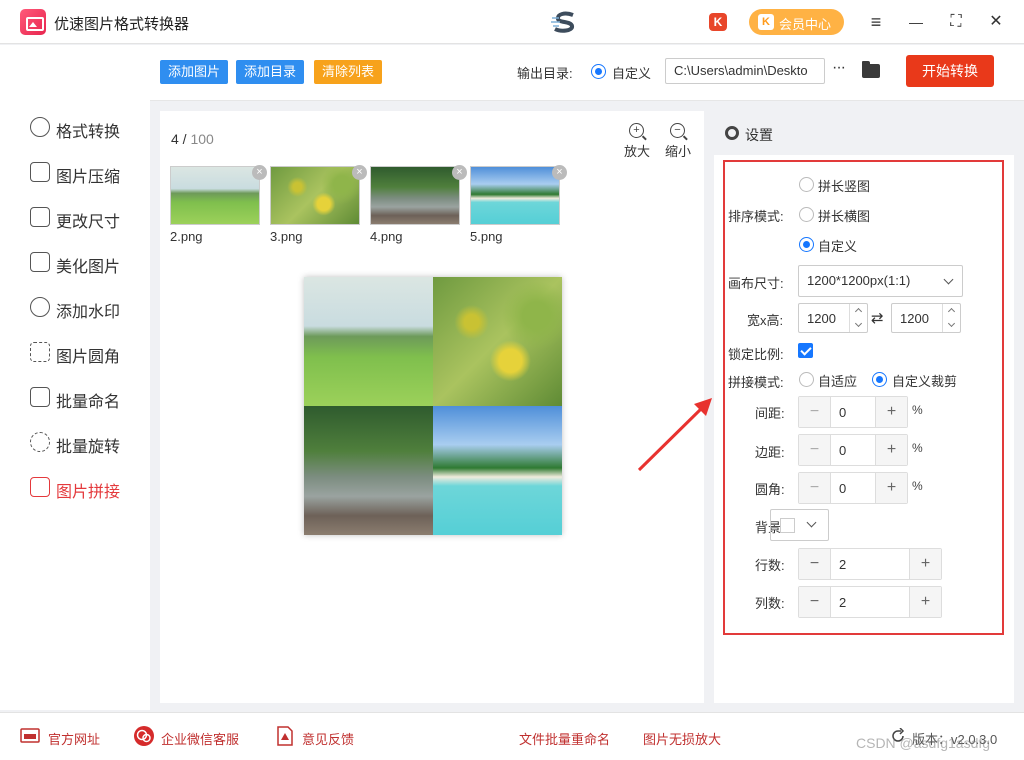 The image size is (1024, 760). I want to click on zoom-out-label: 缩小, so click(677, 151).